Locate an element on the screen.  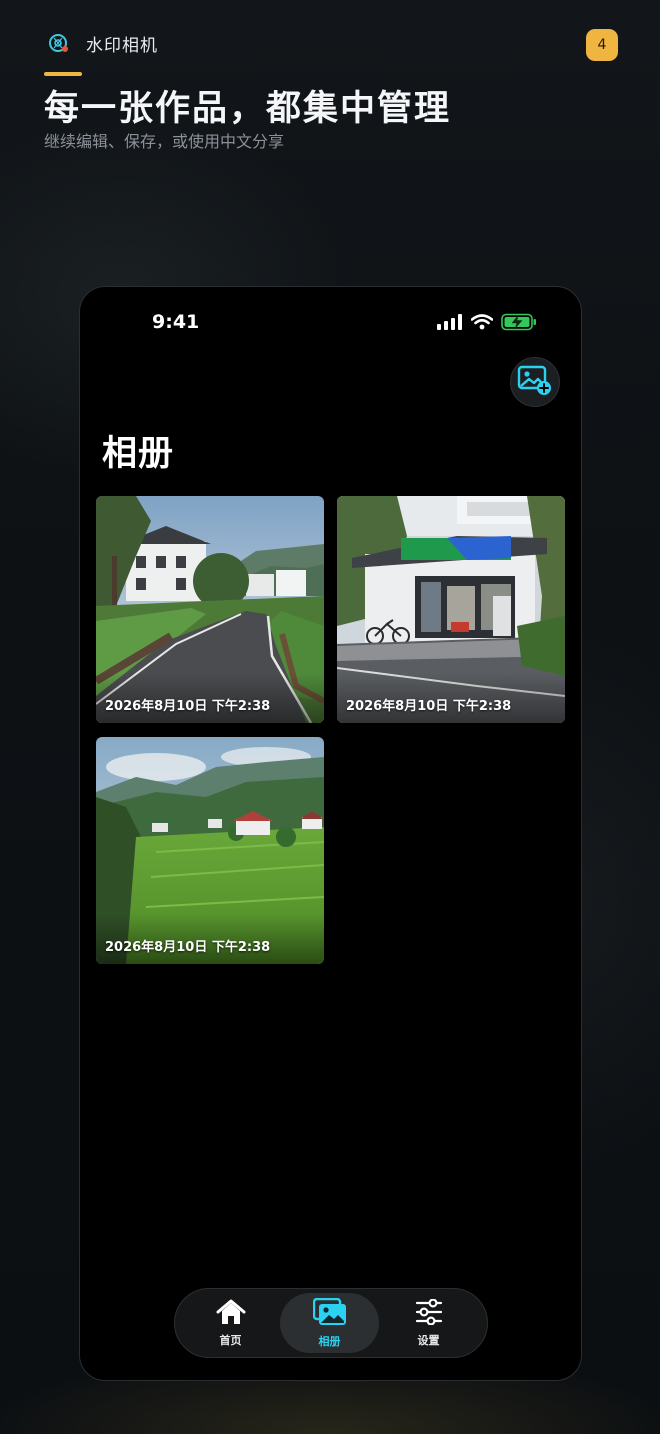
status-icons is located at coordinates (487, 324).